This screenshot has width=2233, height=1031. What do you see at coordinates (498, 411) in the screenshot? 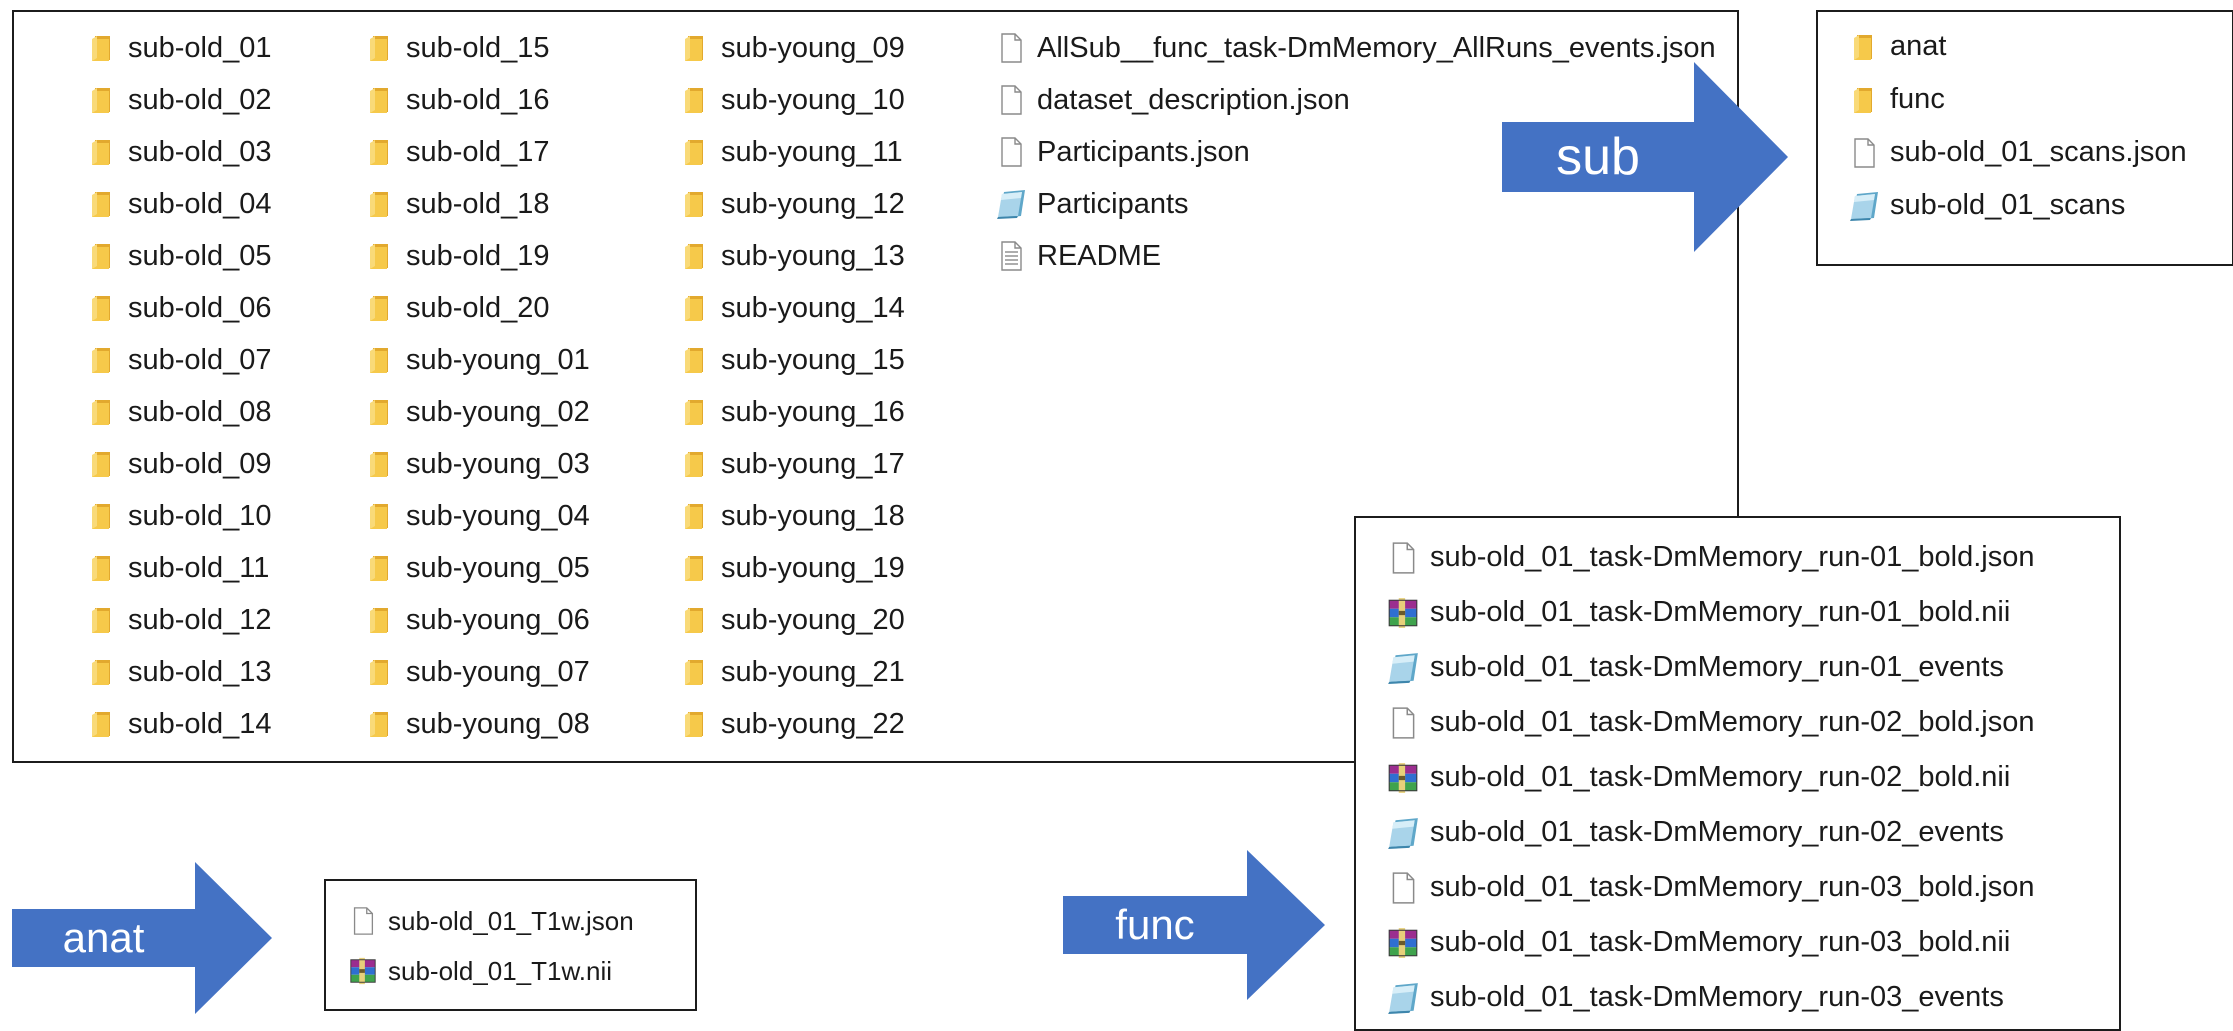
I see `item-name: sub-young_02` at bounding box center [498, 411].